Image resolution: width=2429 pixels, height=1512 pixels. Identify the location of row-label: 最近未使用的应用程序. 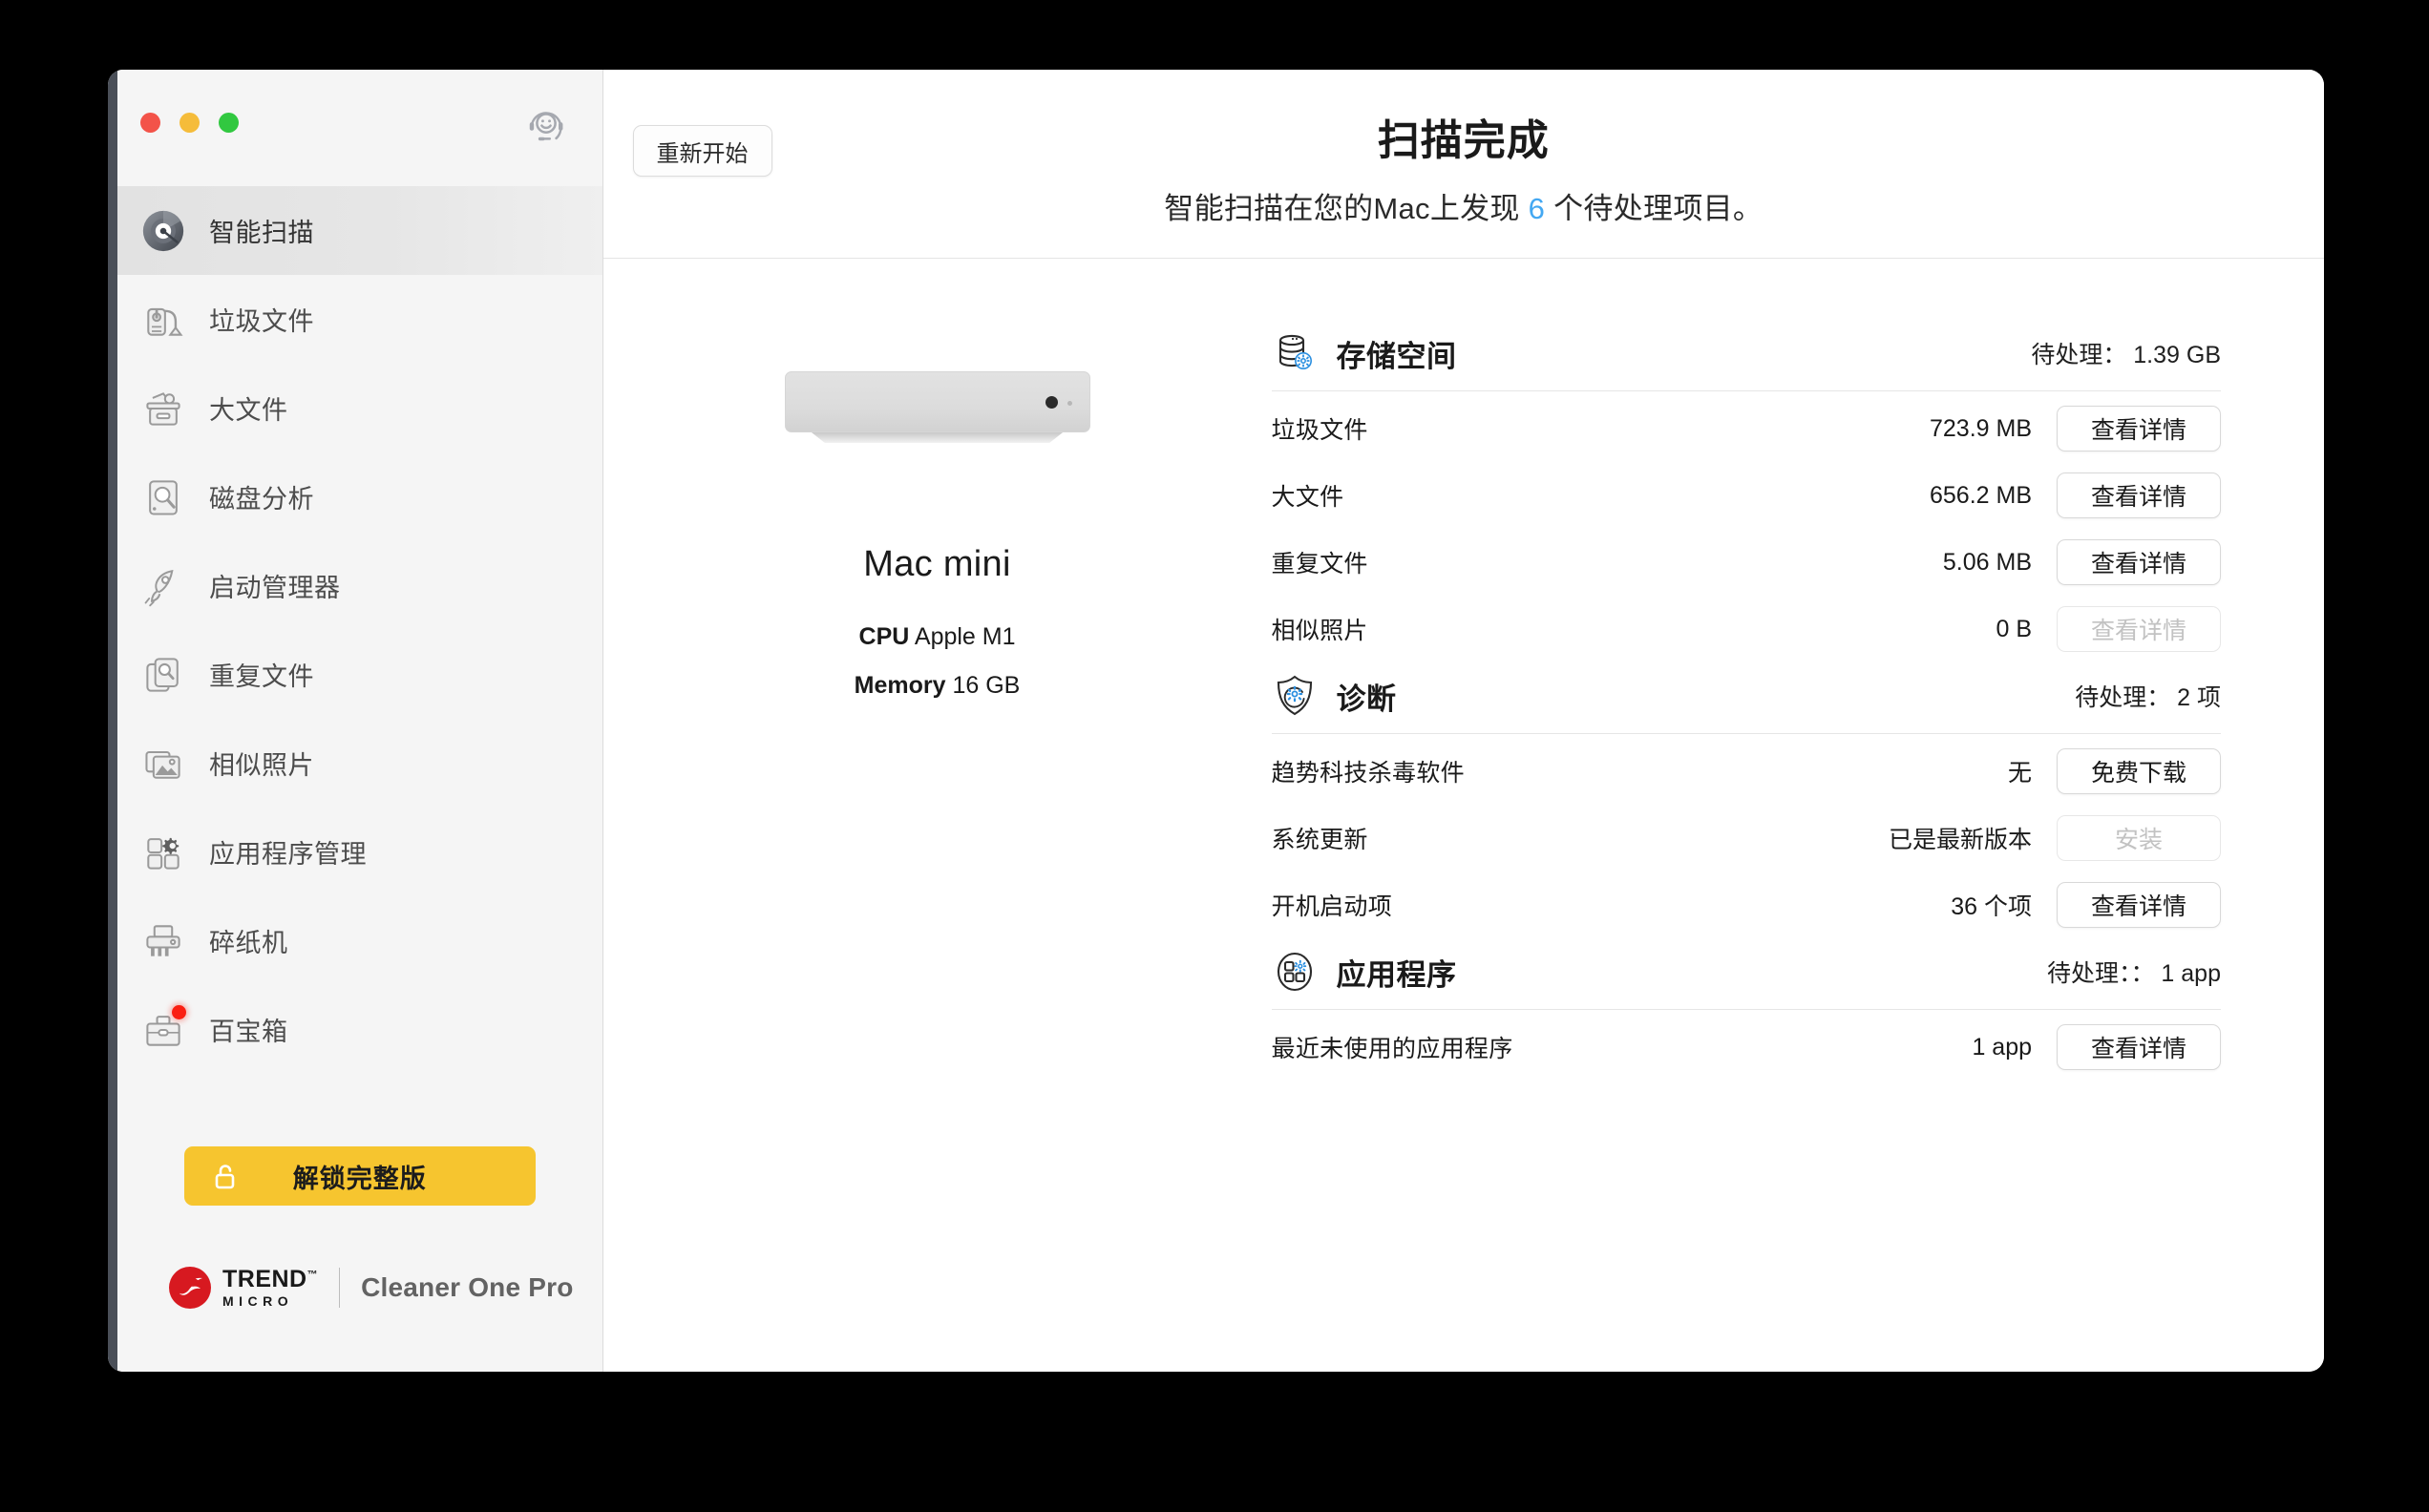
(1392, 1049).